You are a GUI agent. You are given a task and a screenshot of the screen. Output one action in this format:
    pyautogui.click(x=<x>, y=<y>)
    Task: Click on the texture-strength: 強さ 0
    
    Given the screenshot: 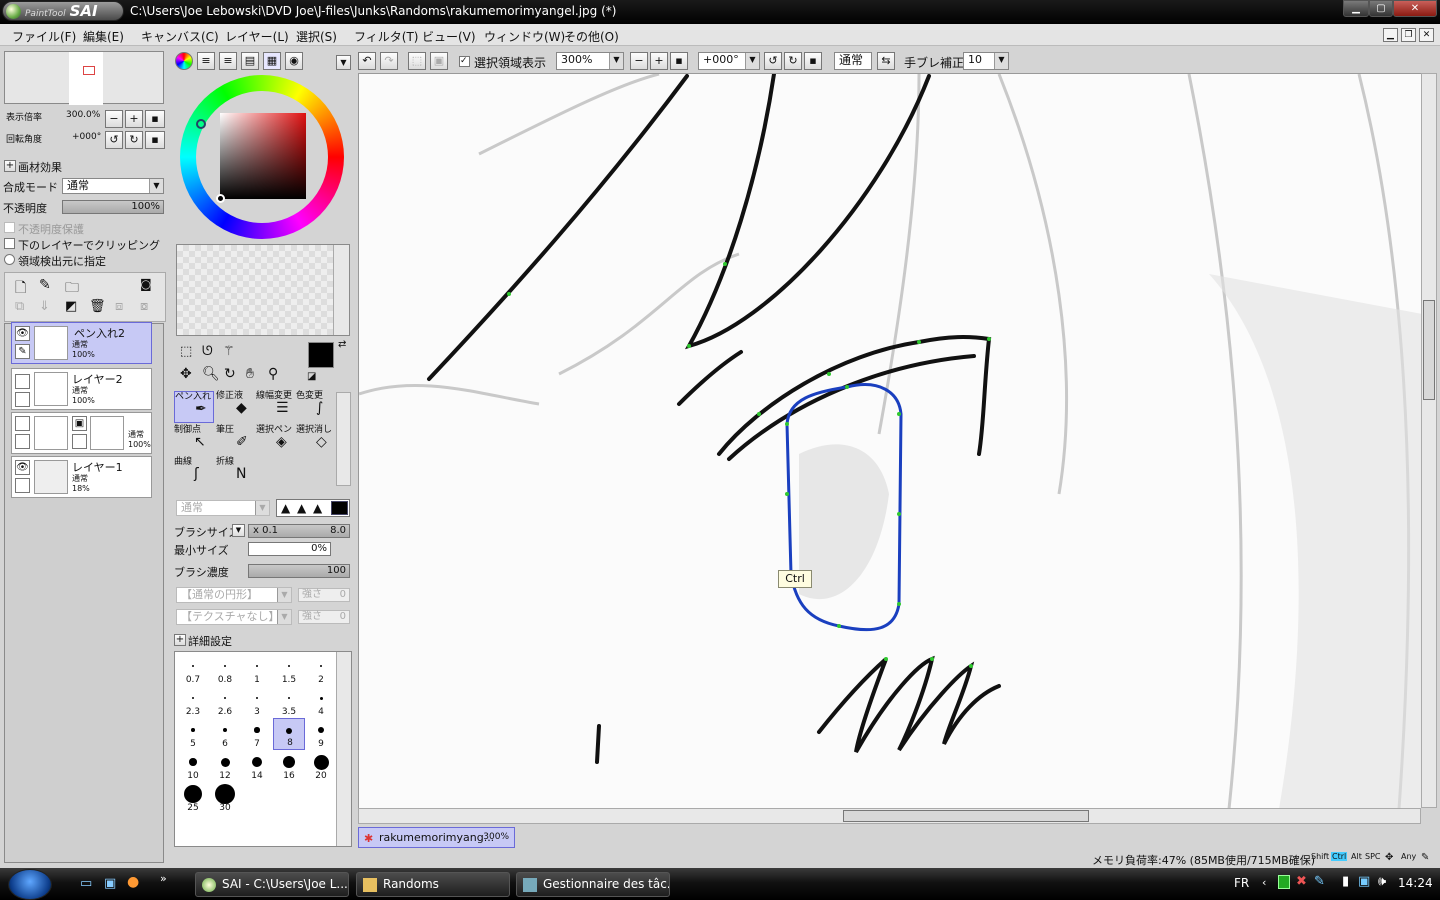 What is the action you would take?
    pyautogui.click(x=324, y=617)
    